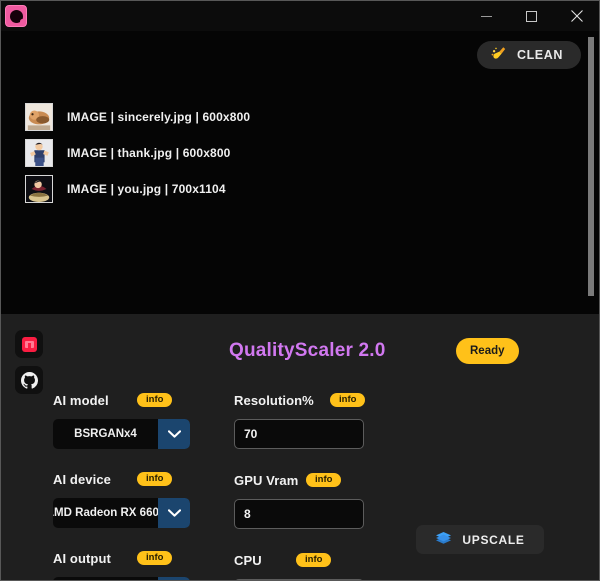 This screenshot has height=581, width=600. I want to click on maximize-icon, so click(531, 16).